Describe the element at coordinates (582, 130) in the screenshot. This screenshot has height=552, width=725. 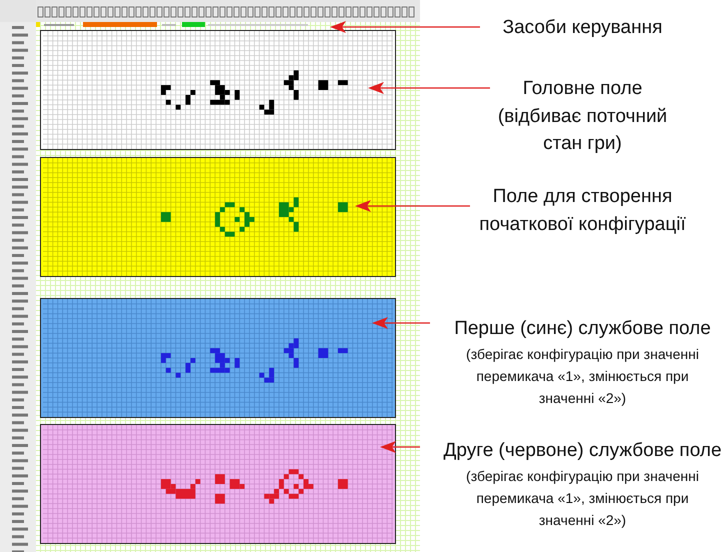
I see `field-description: (відбиває поточний стан гри)` at that location.